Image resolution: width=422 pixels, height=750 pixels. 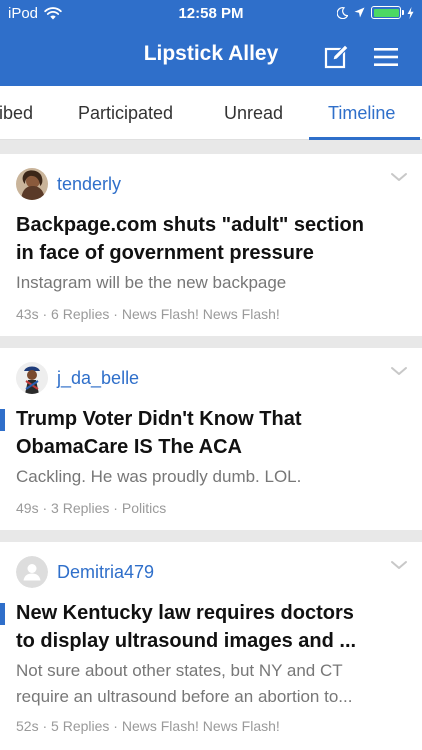 What do you see at coordinates (32, 572) in the screenshot?
I see `default-user-avatar` at bounding box center [32, 572].